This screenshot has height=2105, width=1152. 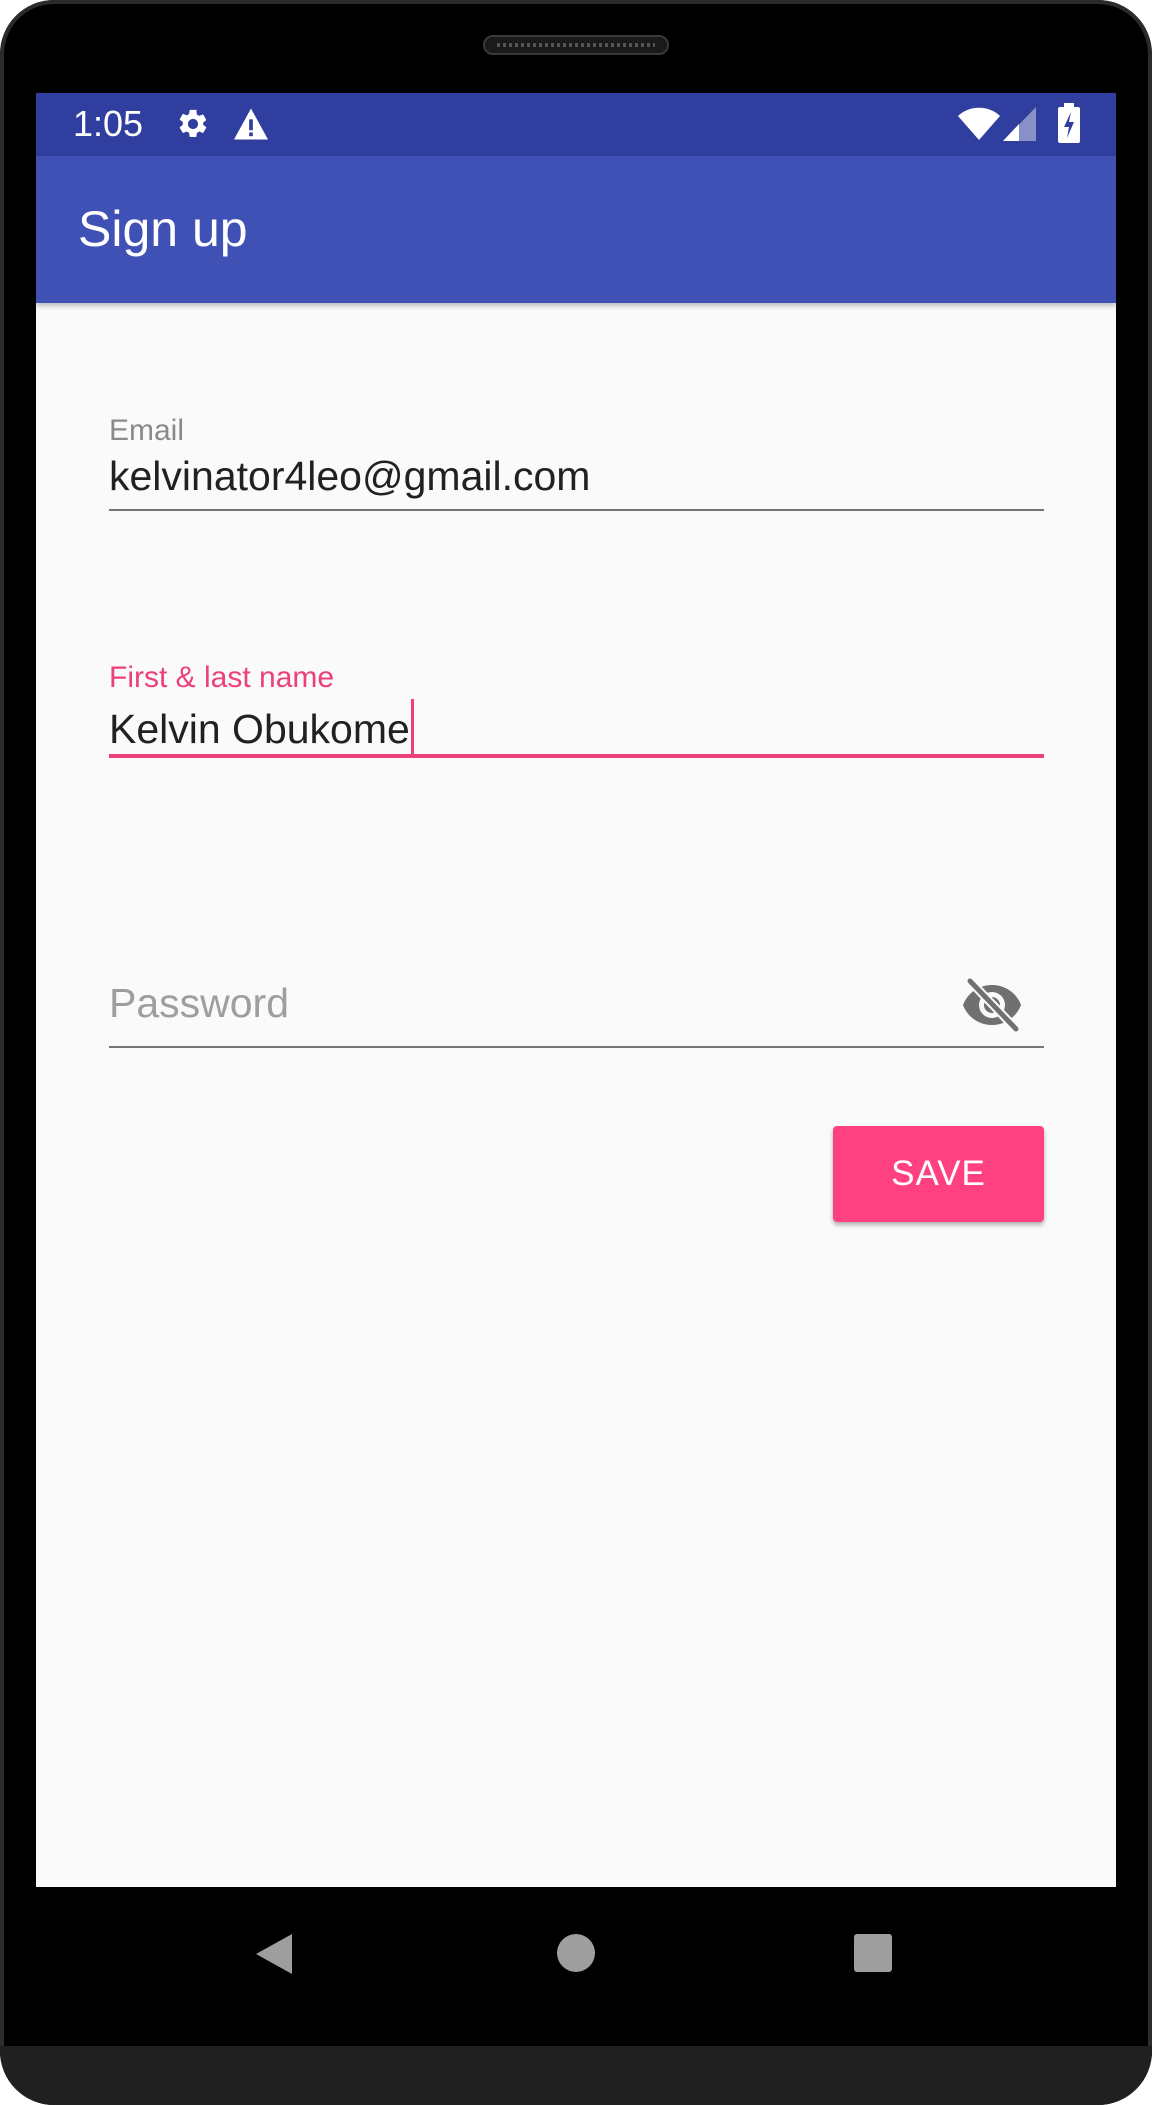 What do you see at coordinates (412, 727) in the screenshot?
I see `text-cursor` at bounding box center [412, 727].